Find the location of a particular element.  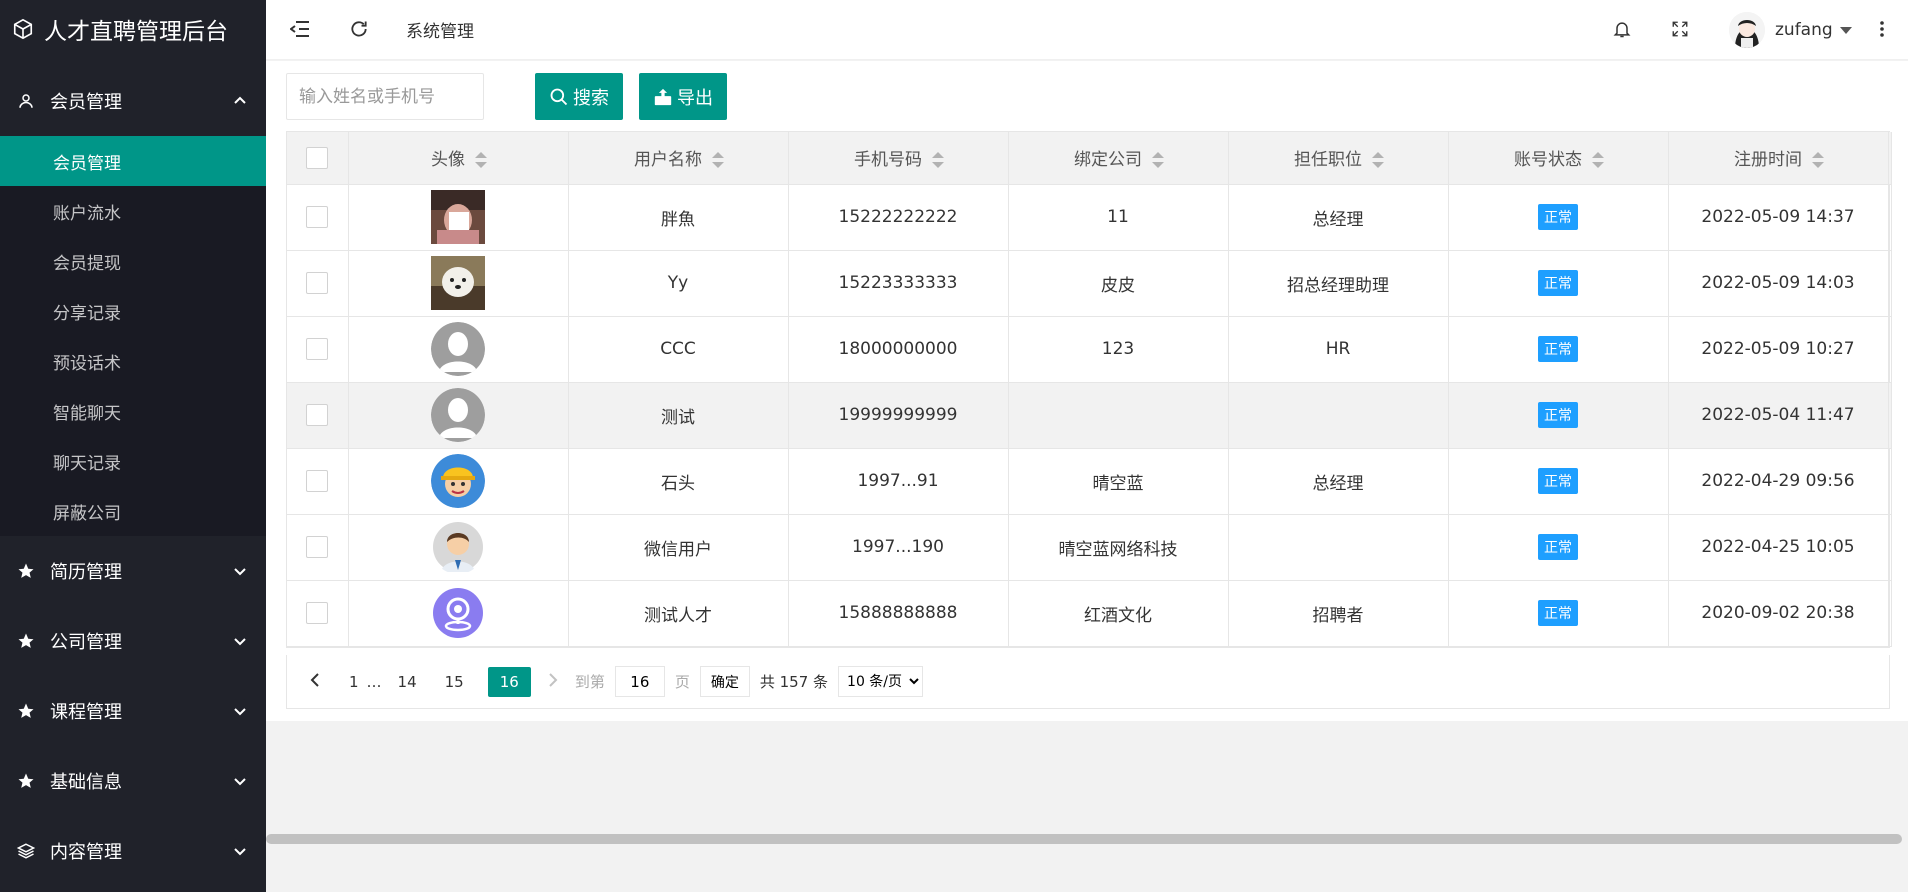

sidebar-item-member-manage: 会员管理 is located at coordinates (133, 161).